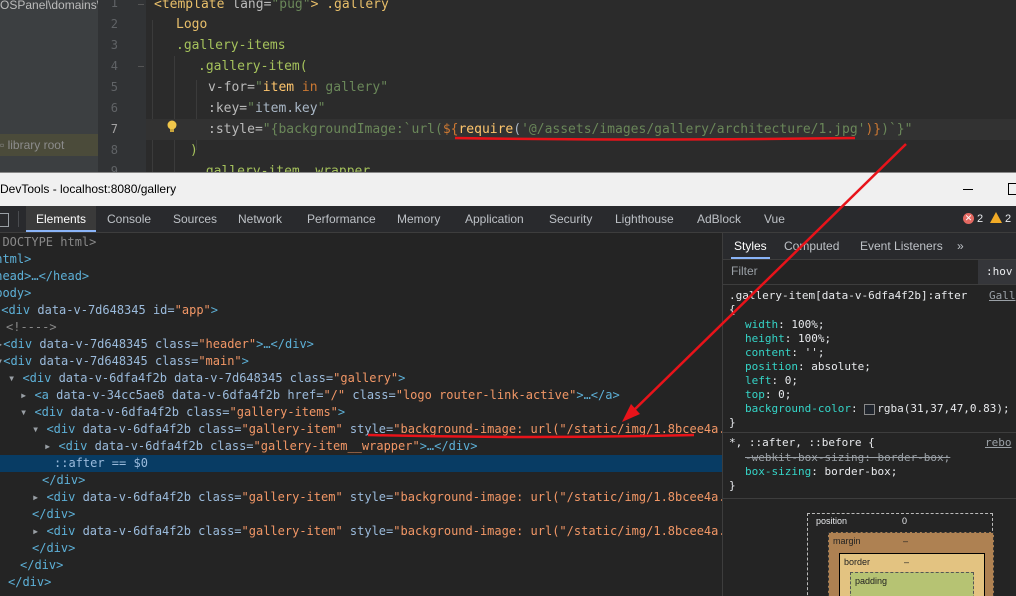 The width and height of the screenshot is (1016, 596). I want to click on style-prop: height: 100%;, so click(788, 339).